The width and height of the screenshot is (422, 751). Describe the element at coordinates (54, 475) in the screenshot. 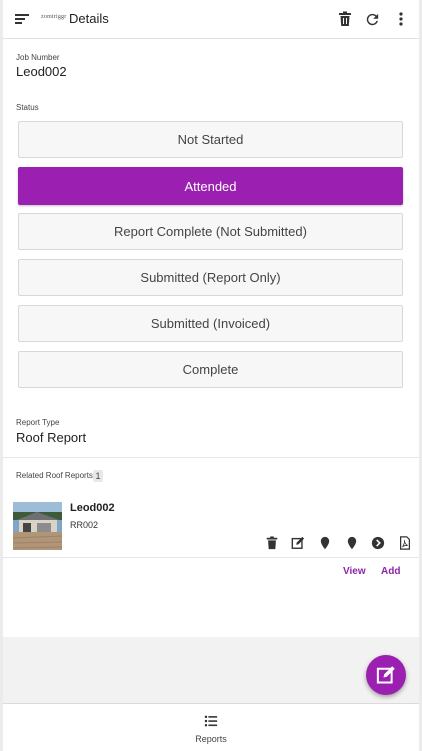

I see `related-reports-label: Related Roof Reports` at that location.